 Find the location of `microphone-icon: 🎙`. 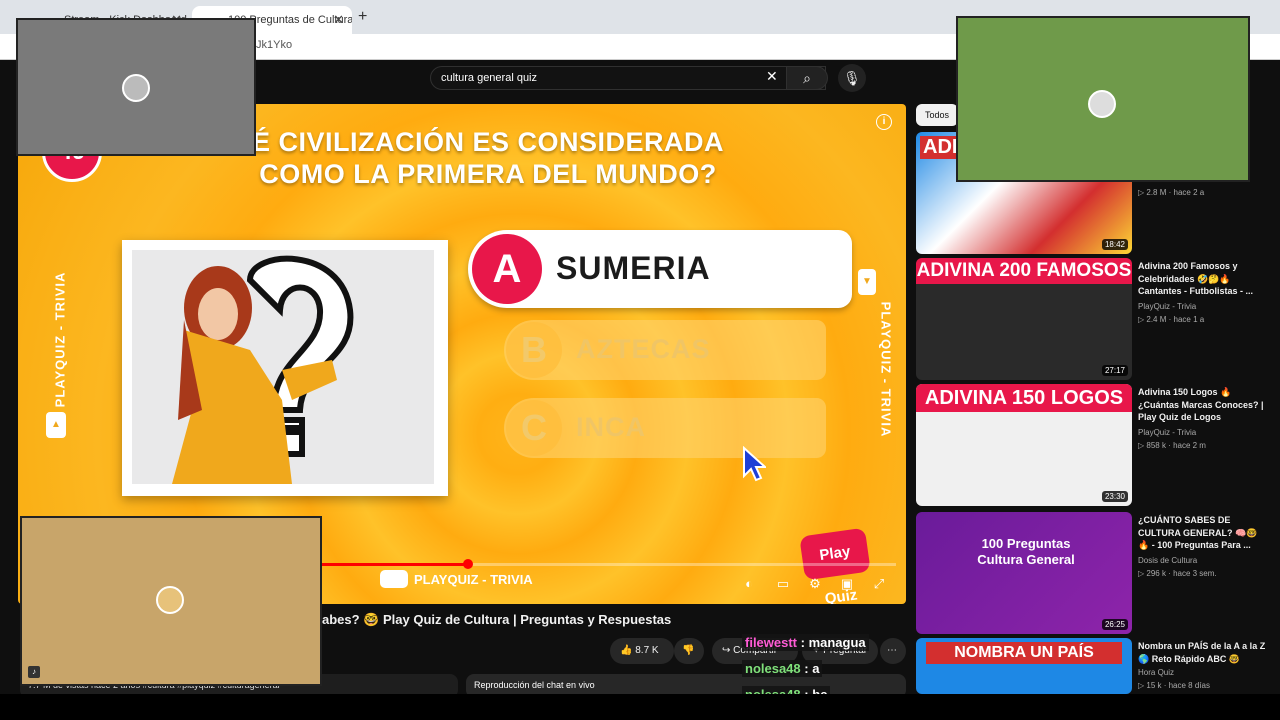

microphone-icon: 🎙 is located at coordinates (852, 78).